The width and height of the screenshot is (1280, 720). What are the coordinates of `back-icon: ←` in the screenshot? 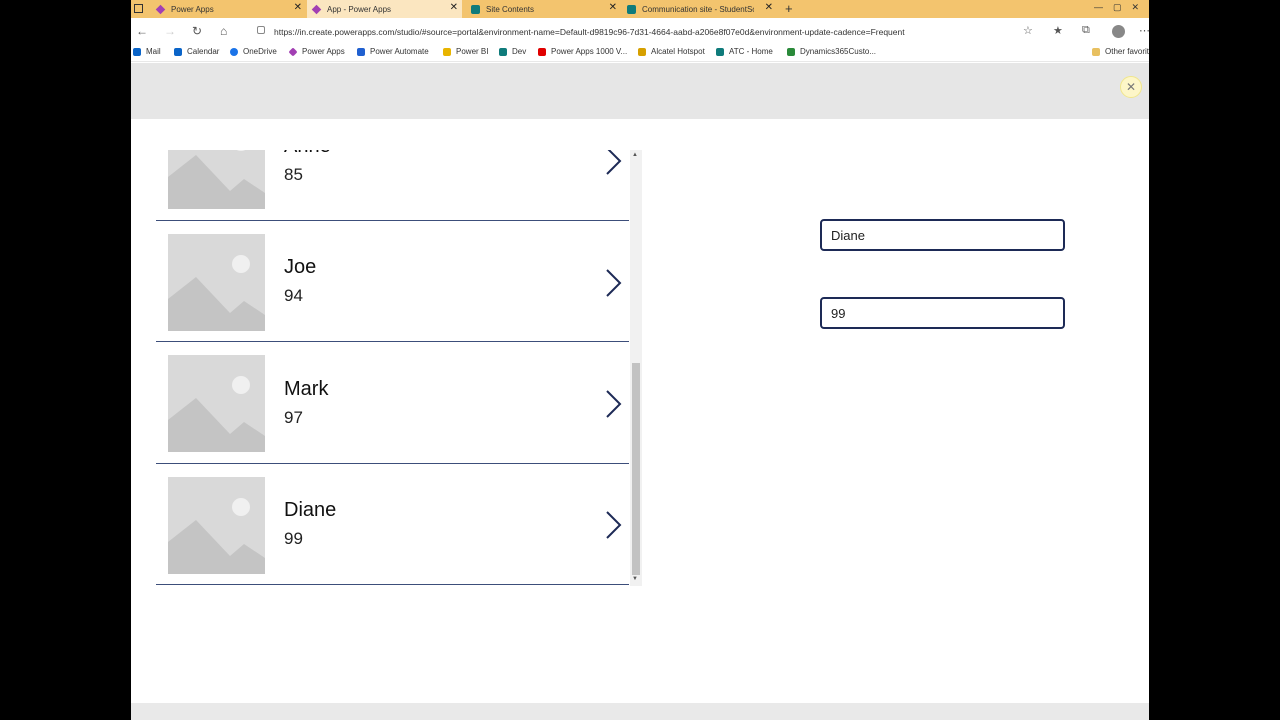 It's located at (142, 31).